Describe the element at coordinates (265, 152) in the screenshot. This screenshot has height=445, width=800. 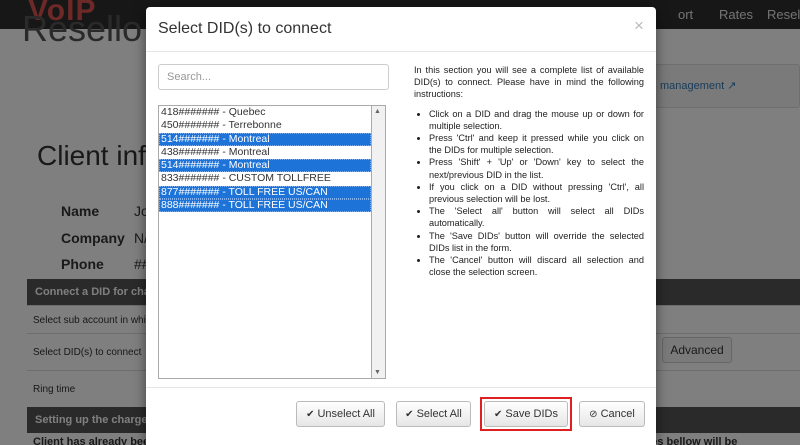
I see `did-option: 438####### - Montreal` at that location.